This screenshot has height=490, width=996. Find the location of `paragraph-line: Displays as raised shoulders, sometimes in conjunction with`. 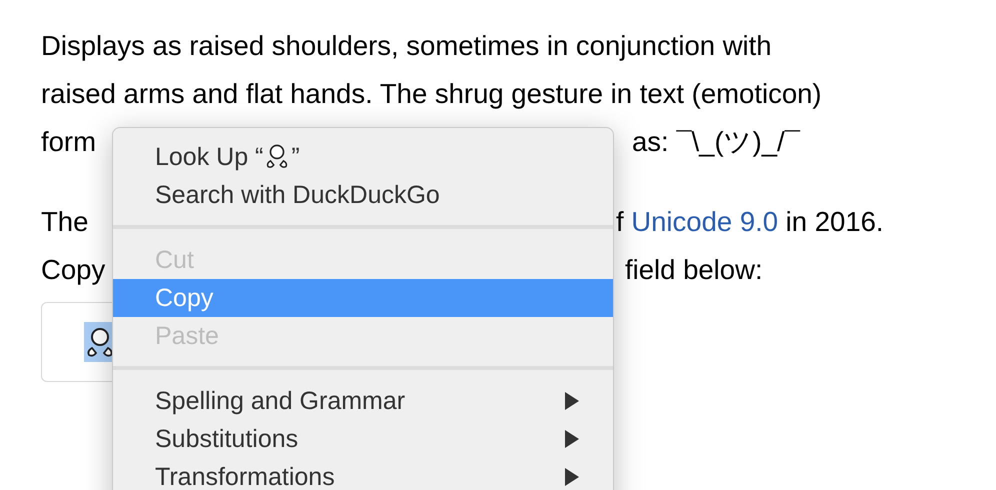

paragraph-line: Displays as raised shoulders, sometimes in conjunction with is located at coordinates (406, 45).